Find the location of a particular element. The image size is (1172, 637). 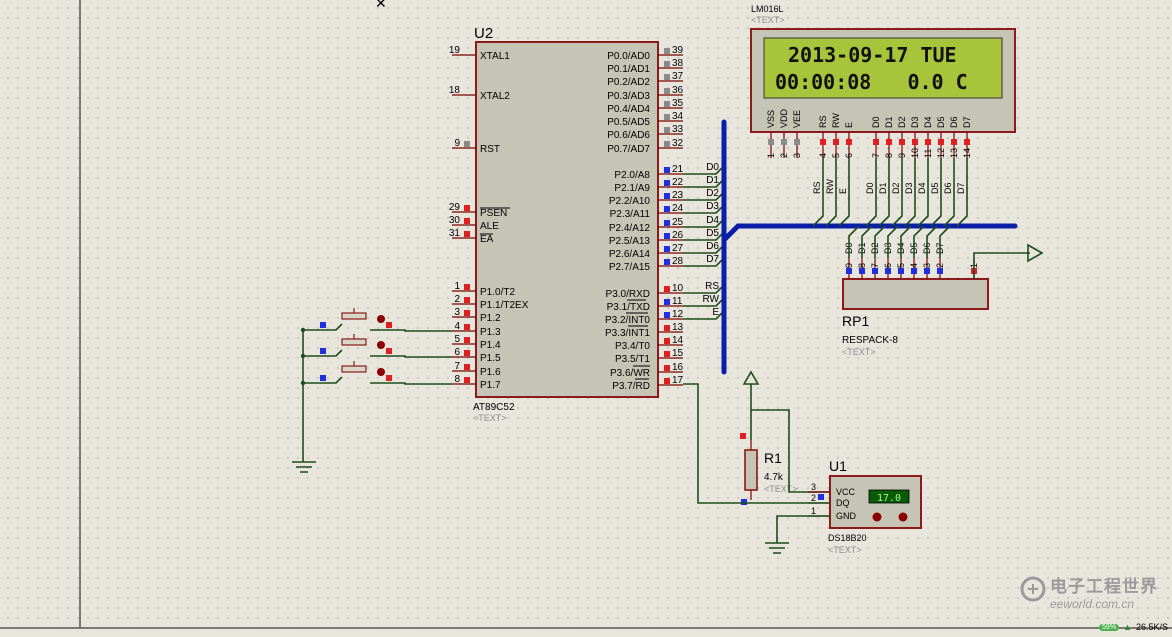

u2-pin-name: P2.5/A13 is located at coordinates (630, 241).